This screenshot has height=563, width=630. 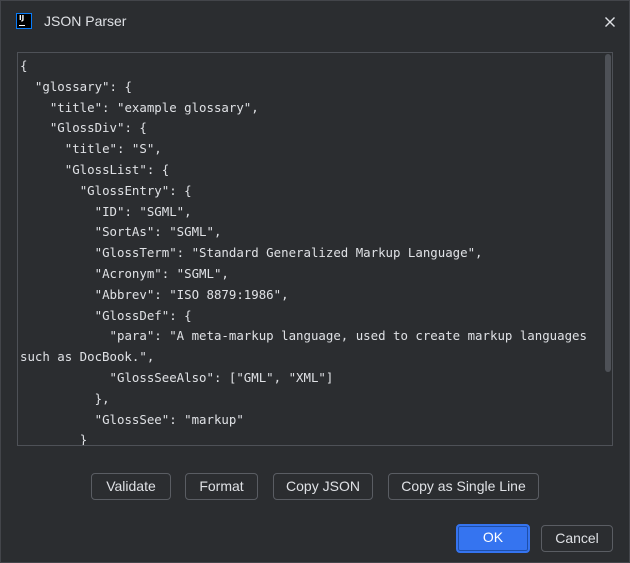 I want to click on ok-button: OK, so click(x=493, y=538).